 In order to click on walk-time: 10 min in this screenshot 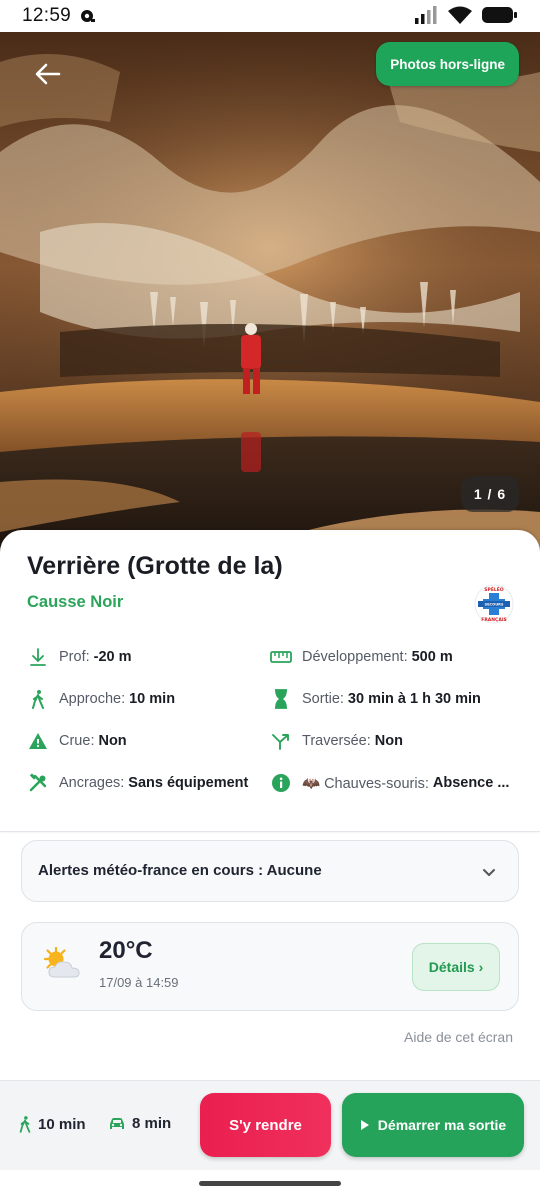, I will do `click(52, 1124)`.